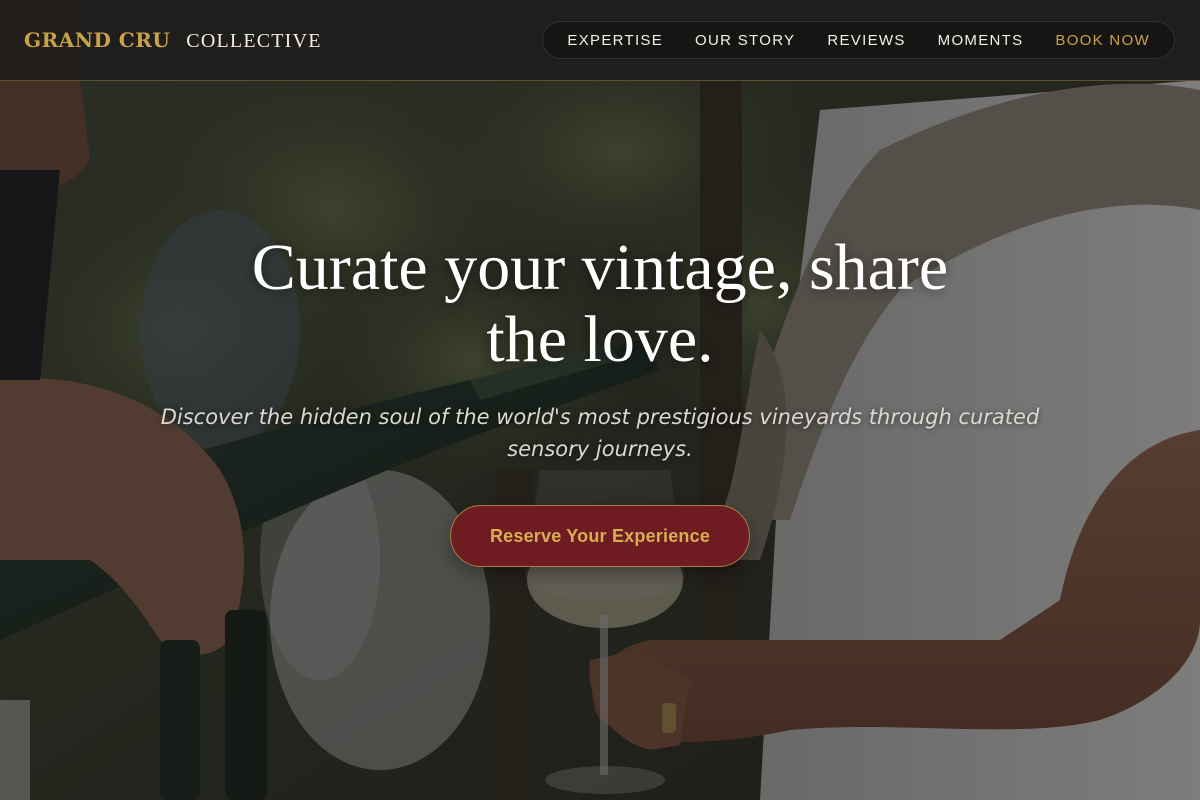  I want to click on hero-headline-line-1: Curate your vintage, share, so click(600, 267).